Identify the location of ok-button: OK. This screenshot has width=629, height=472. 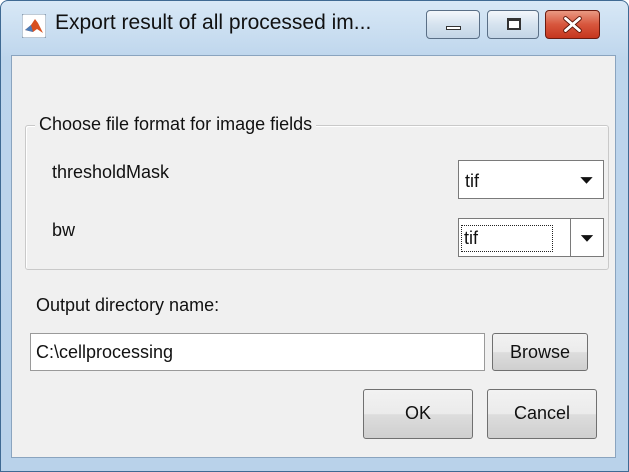
(418, 414).